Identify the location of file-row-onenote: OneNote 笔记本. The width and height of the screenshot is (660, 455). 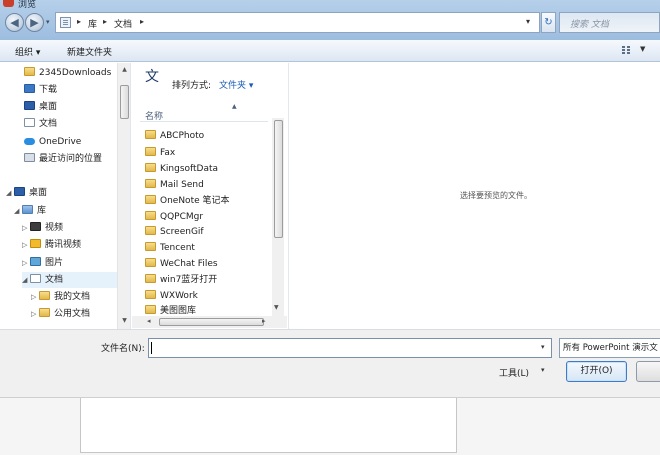
(187, 201).